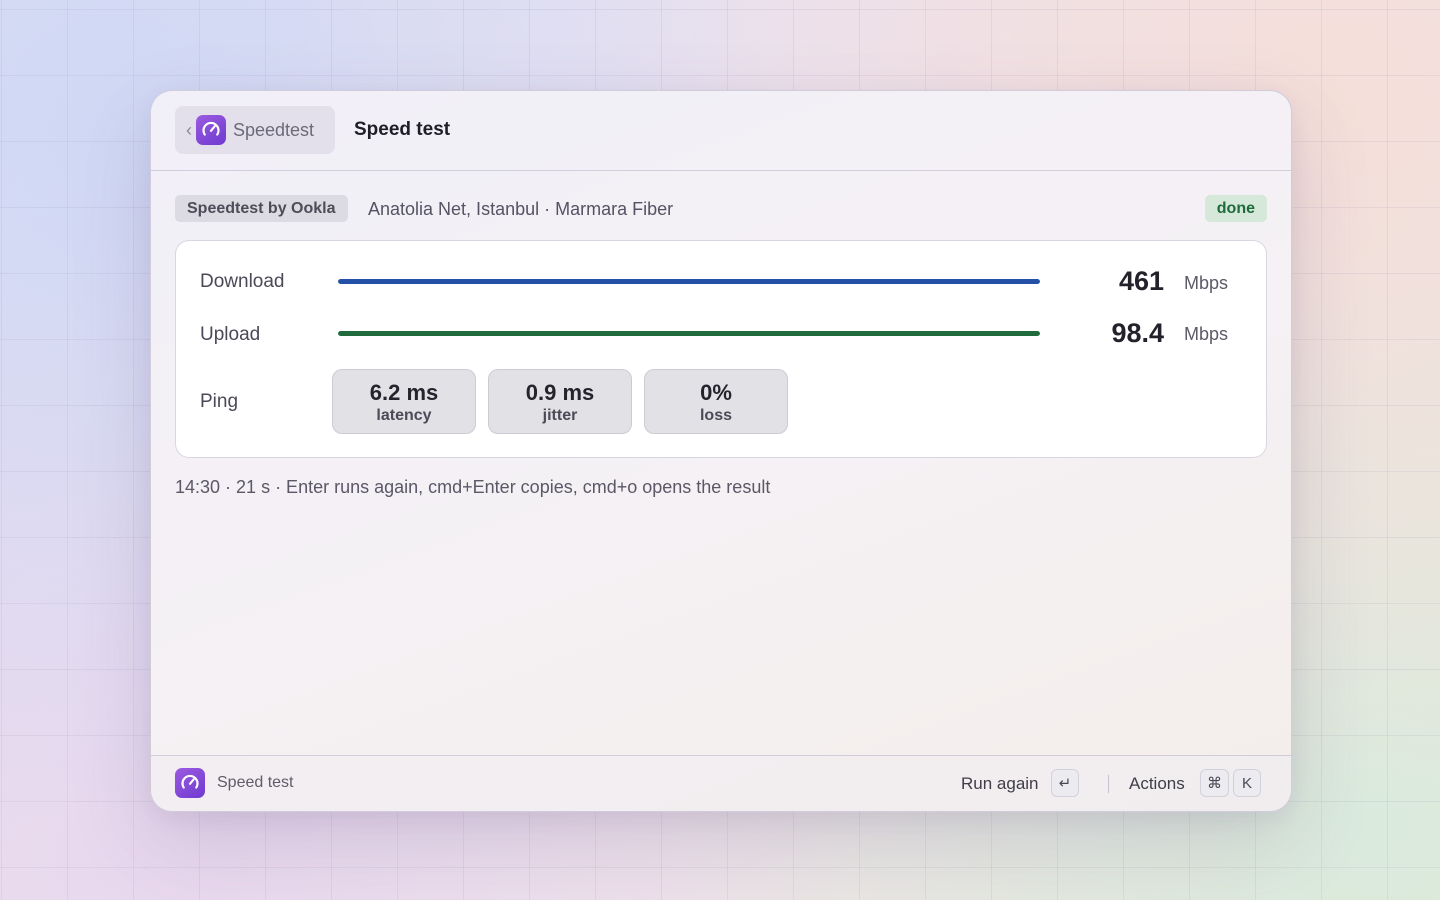  Describe the element at coordinates (721, 131) in the screenshot. I see `header: ‹ Speedtest Speed test` at that location.